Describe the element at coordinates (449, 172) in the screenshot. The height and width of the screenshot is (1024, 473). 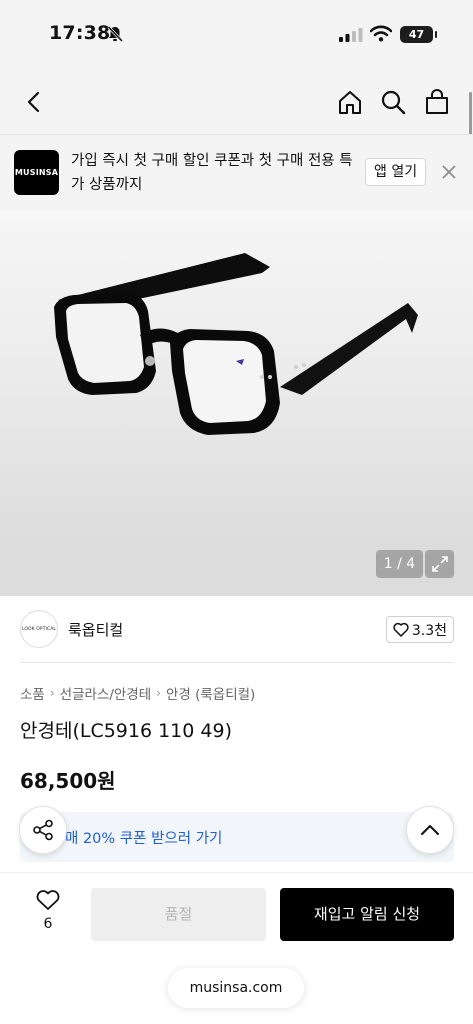
I see `close-icon` at that location.